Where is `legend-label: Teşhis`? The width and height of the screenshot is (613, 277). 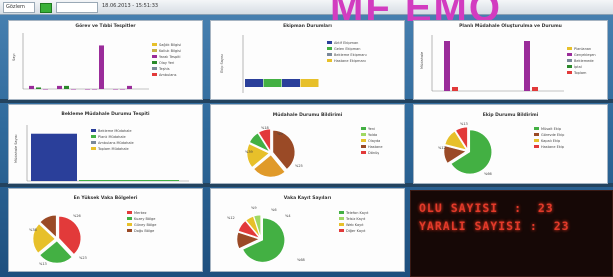 legend-label: Teşhis is located at coordinates (164, 69).